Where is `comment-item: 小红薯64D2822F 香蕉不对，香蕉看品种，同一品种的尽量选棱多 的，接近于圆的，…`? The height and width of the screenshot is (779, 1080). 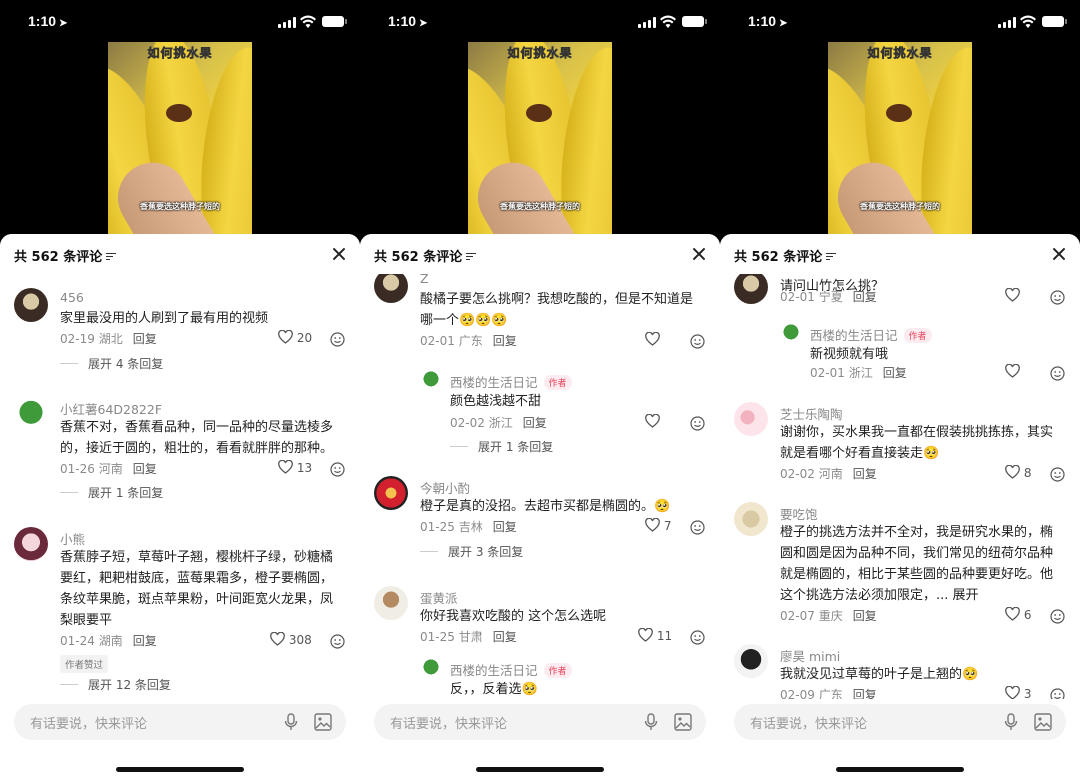
comment-item: 小红薯64D2822F 香蕉不对，香蕉看品种，同一品种的尽量选棱多 的，接近于圆的，… is located at coordinates (180, 451).